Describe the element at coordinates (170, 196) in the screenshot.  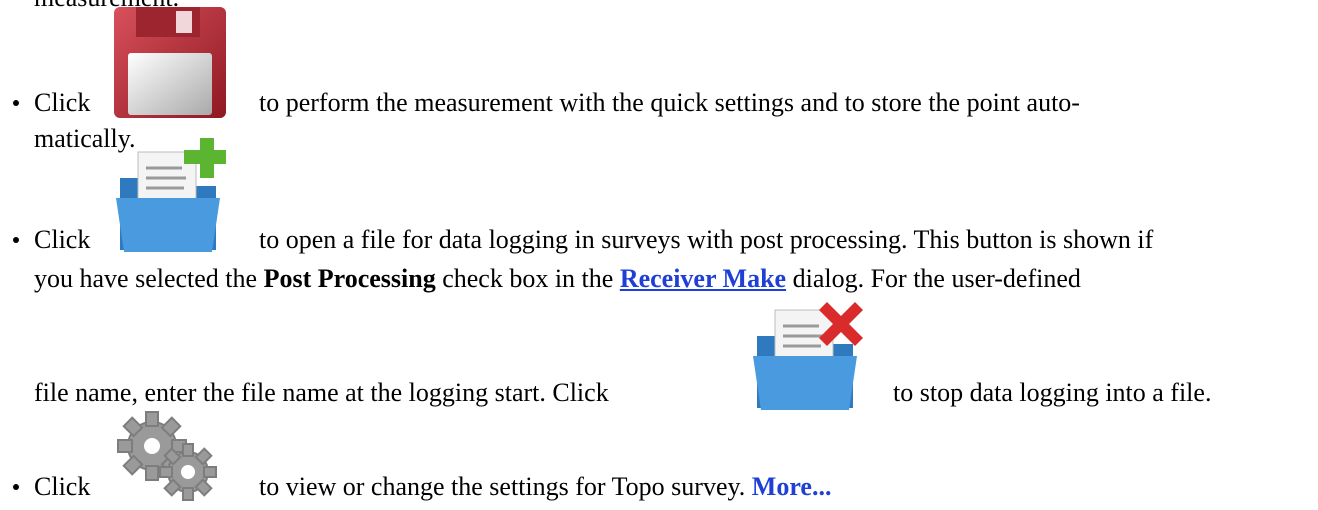
I see `open-log-file-icon` at that location.